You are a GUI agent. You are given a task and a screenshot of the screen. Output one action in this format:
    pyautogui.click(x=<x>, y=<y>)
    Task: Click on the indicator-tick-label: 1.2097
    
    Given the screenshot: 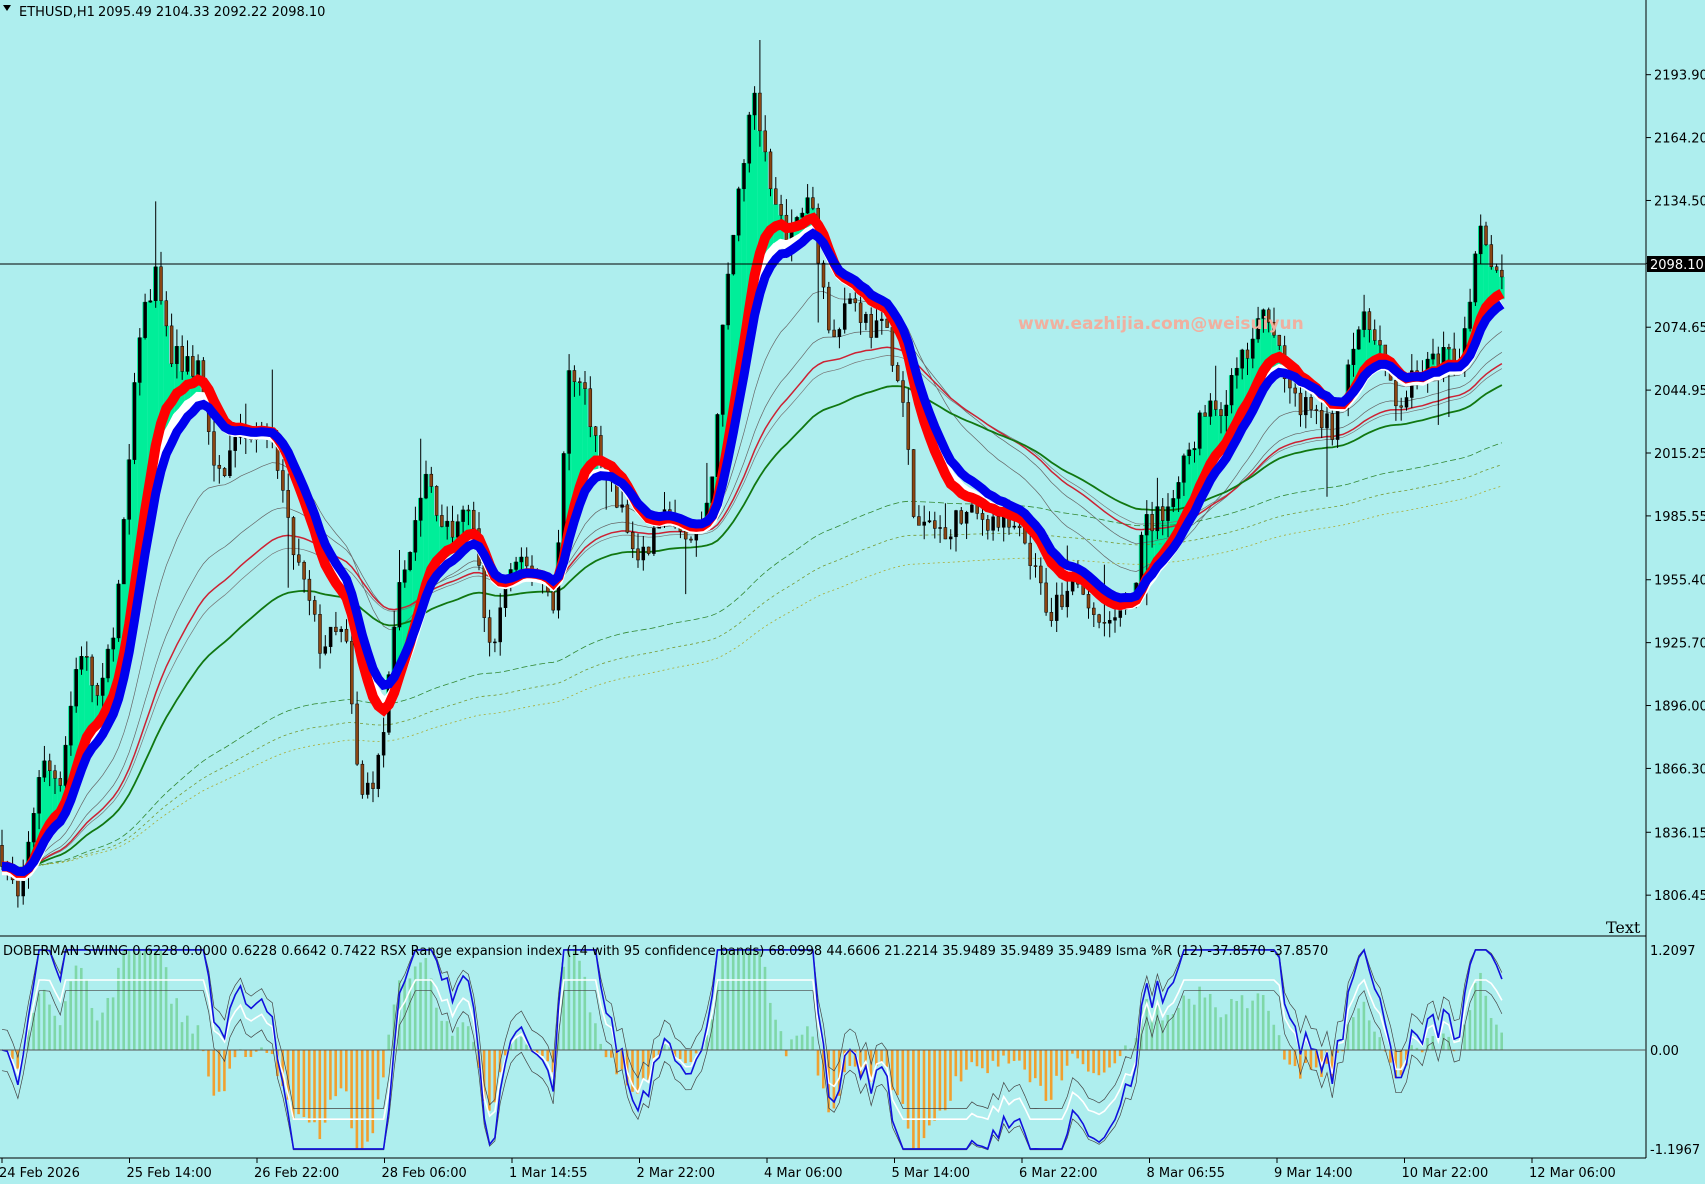 What is the action you would take?
    pyautogui.click(x=1673, y=951)
    